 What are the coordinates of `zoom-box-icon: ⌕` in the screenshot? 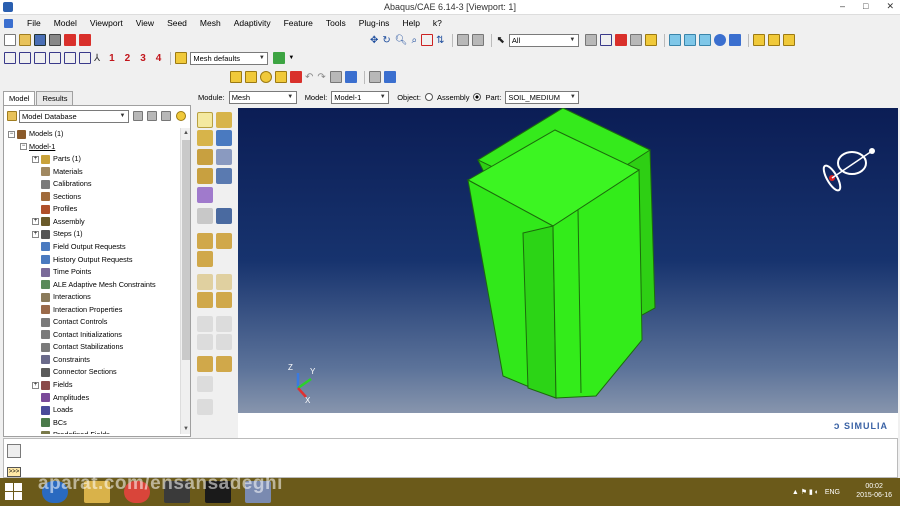 It's located at (414, 40).